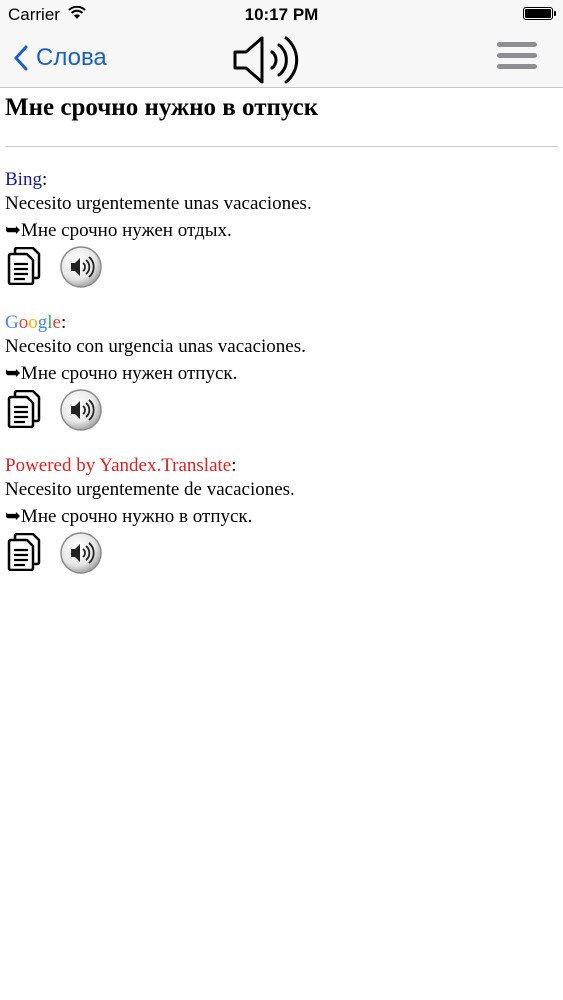  What do you see at coordinates (150, 489) in the screenshot?
I see `translation-text: Necesito urgentemente de vacaciones.` at bounding box center [150, 489].